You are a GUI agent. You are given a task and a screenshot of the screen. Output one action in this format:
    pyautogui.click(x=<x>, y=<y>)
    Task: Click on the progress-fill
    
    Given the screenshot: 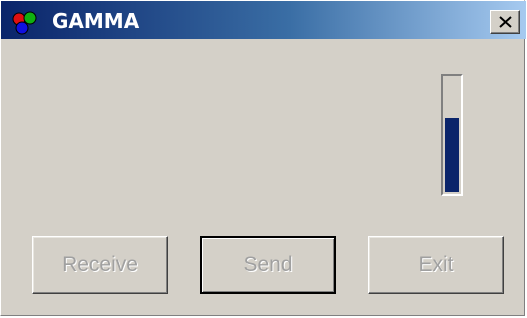 What is the action you would take?
    pyautogui.click(x=452, y=155)
    